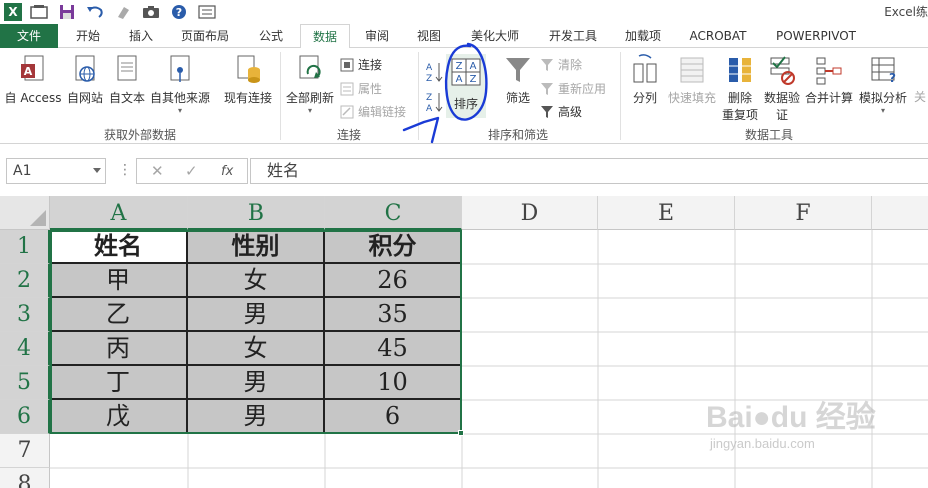  What do you see at coordinates (816, 36) in the screenshot?
I see `tab-powerpivot: POWERPIVOT` at bounding box center [816, 36].